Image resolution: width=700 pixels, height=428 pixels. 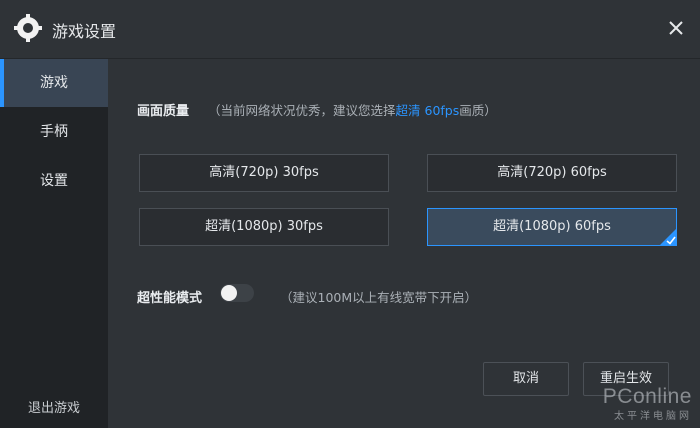 What do you see at coordinates (54, 406) in the screenshot?
I see `exit-game-link: 退出游戏` at bounding box center [54, 406].